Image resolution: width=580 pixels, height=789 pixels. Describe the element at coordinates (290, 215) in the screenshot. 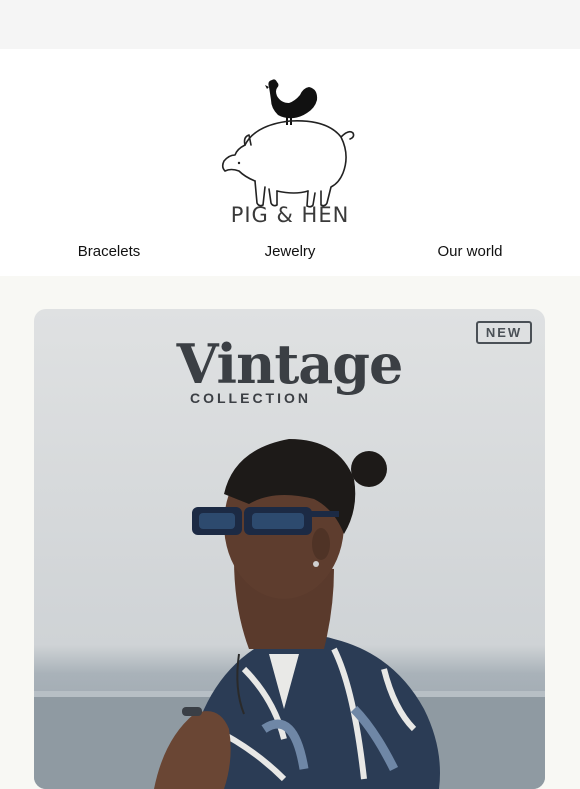

I see `brand-name: PIG & HEN` at that location.